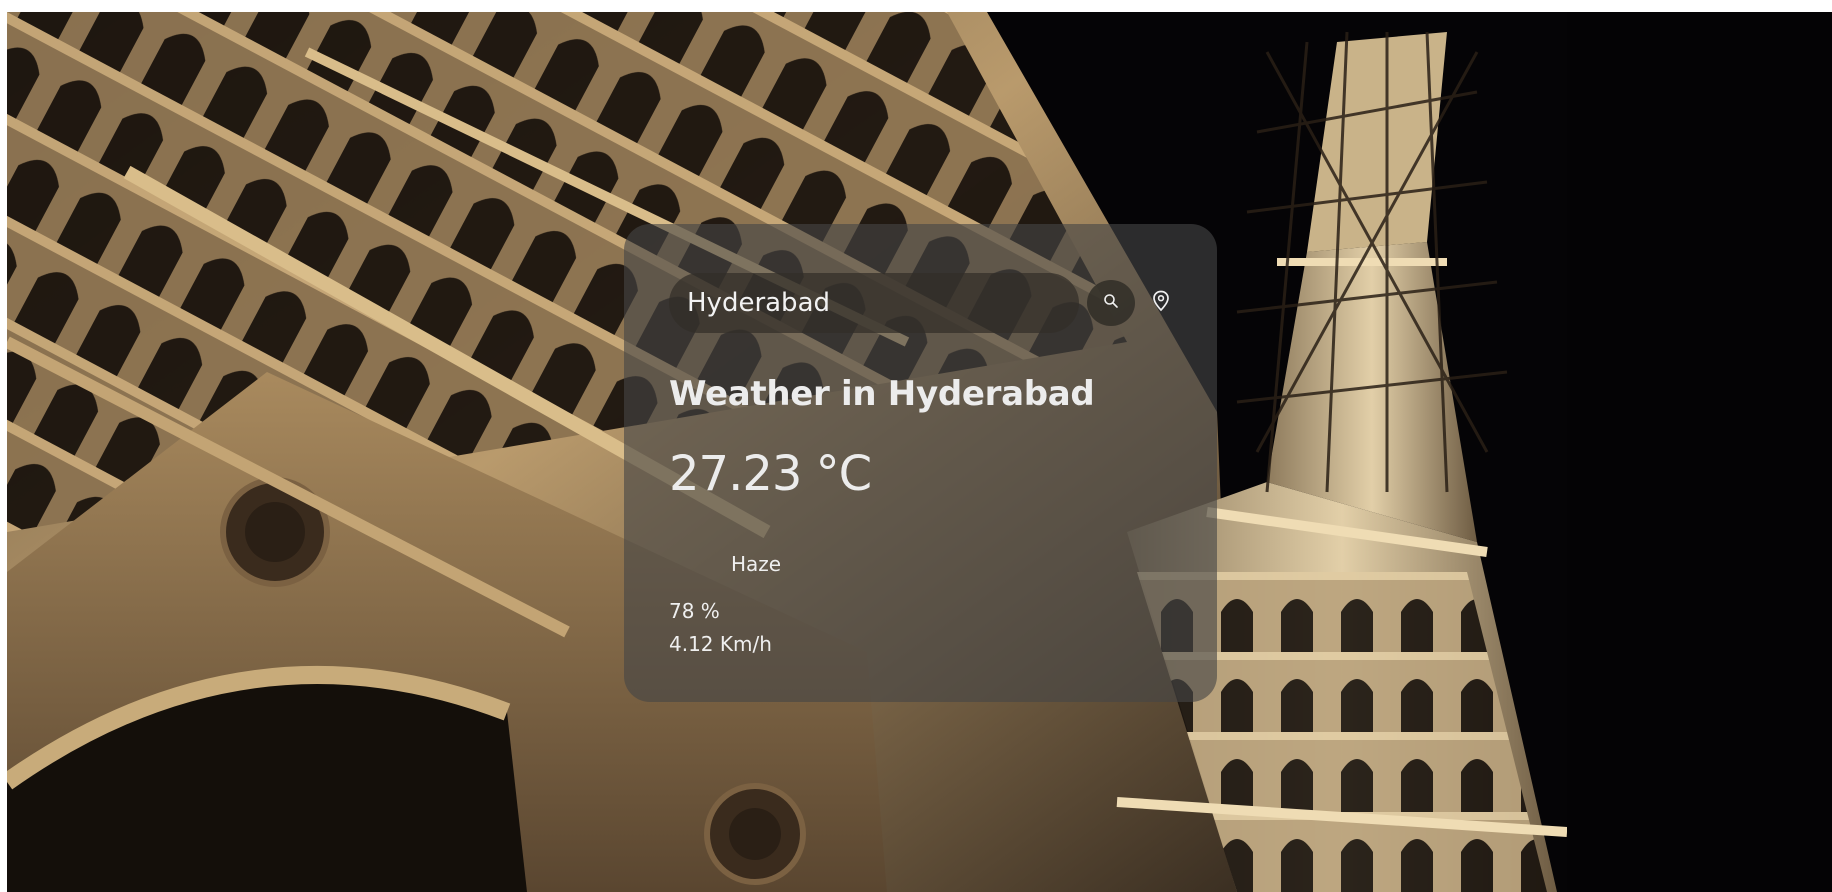 The height and width of the screenshot is (892, 1832). Describe the element at coordinates (882, 394) in the screenshot. I see `city-title: Weather in Hyderabad` at that location.